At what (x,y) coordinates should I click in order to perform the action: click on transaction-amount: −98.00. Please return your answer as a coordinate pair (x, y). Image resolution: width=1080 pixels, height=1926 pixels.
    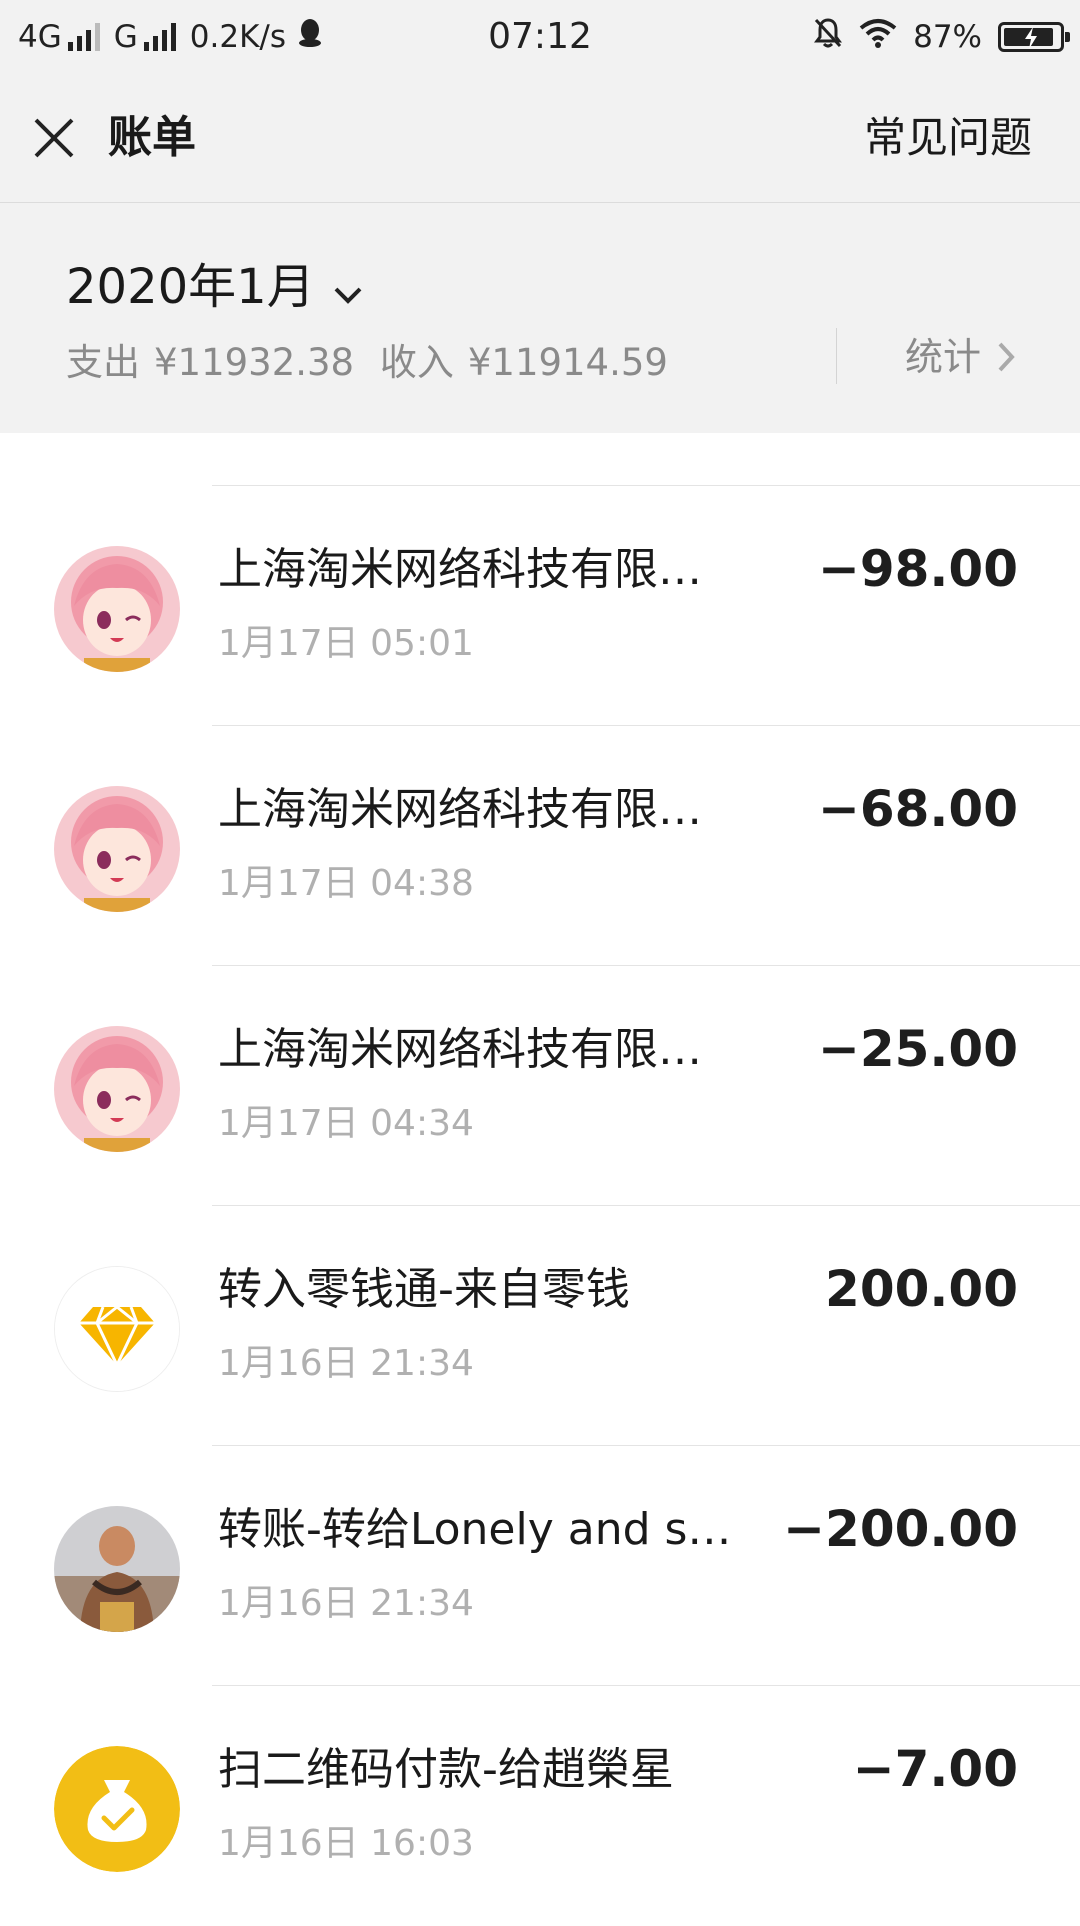
    Looking at the image, I should click on (917, 569).